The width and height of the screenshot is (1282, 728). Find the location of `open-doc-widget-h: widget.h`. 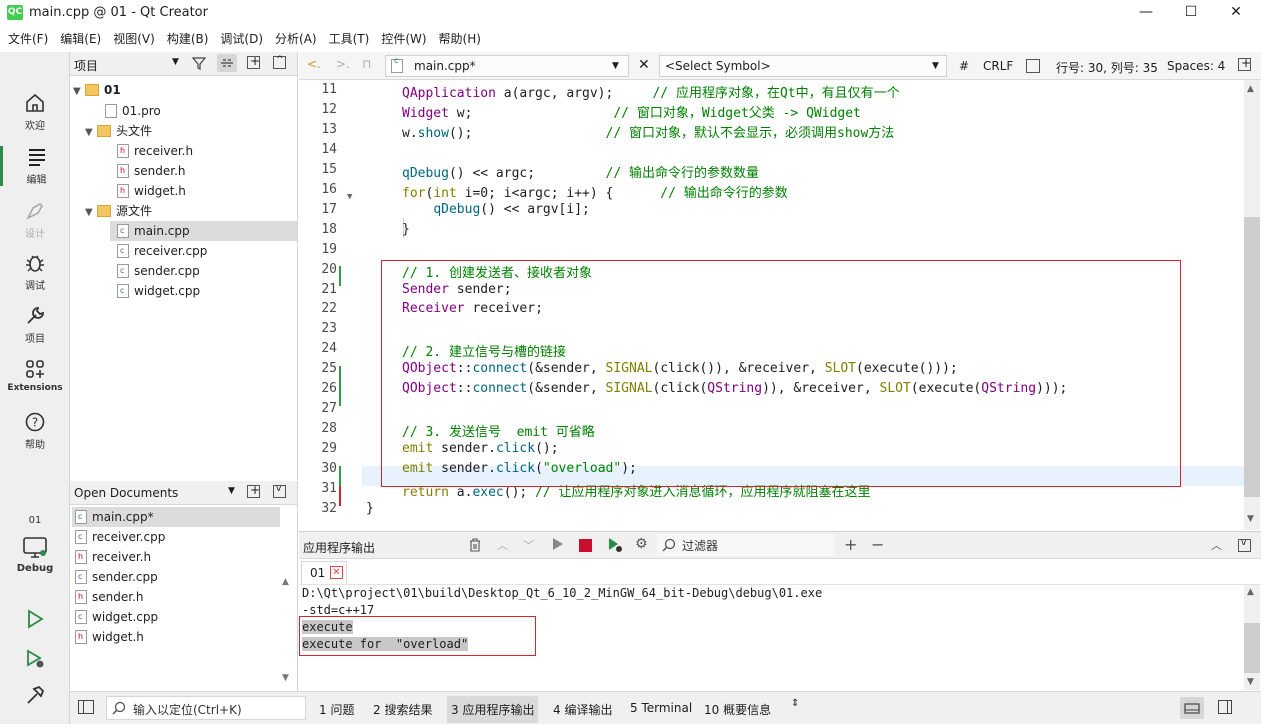

open-doc-widget-h: widget.h is located at coordinates (109, 637).